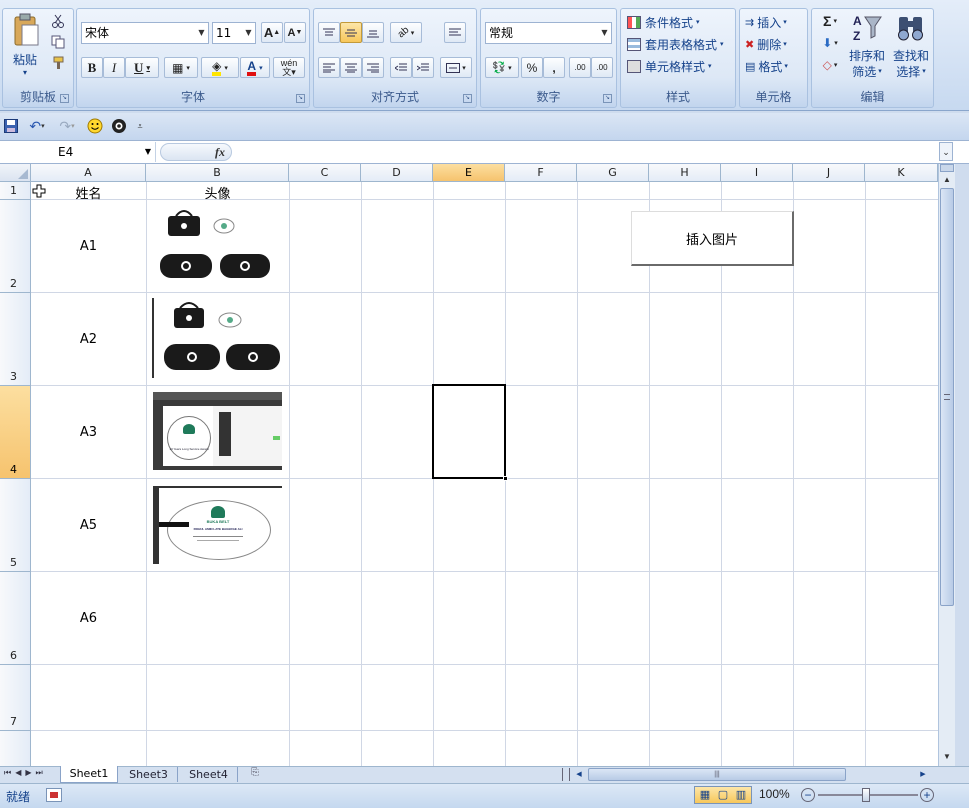 The image size is (969, 808). Describe the element at coordinates (830, 43) in the screenshot. I see `fill-icon: ⬇ ▾` at that location.